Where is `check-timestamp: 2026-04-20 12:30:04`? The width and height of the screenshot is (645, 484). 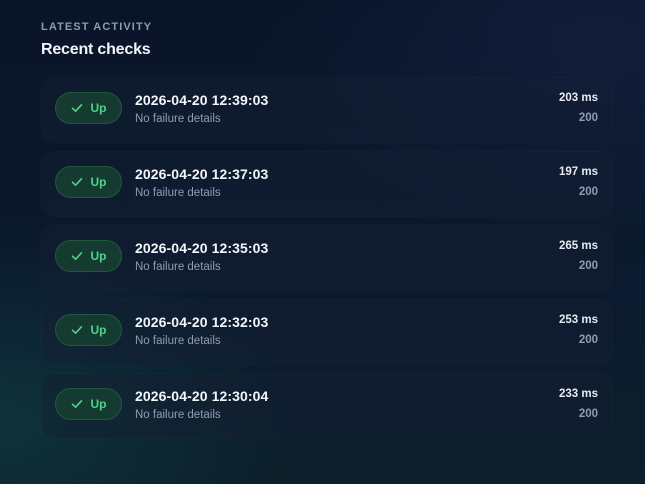
check-timestamp: 2026-04-20 12:30:04 is located at coordinates (202, 396).